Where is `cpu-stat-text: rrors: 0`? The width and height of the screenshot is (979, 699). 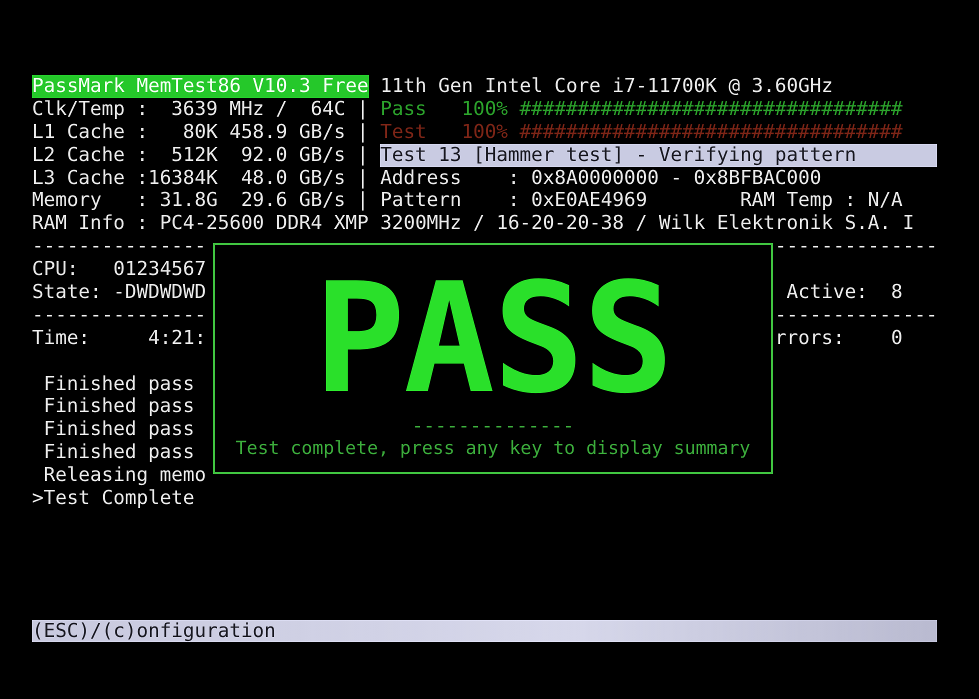 cpu-stat-text: rrors: 0 is located at coordinates (838, 338).